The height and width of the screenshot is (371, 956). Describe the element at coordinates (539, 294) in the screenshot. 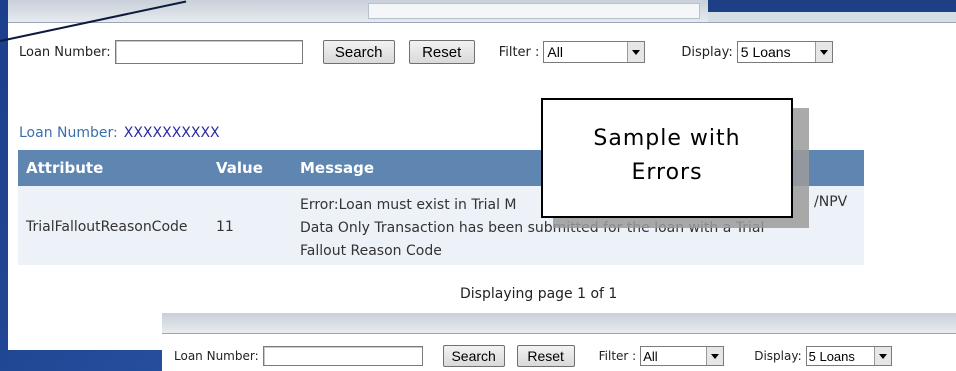

I see `pager-text: Displaying page 1 of 1` at that location.